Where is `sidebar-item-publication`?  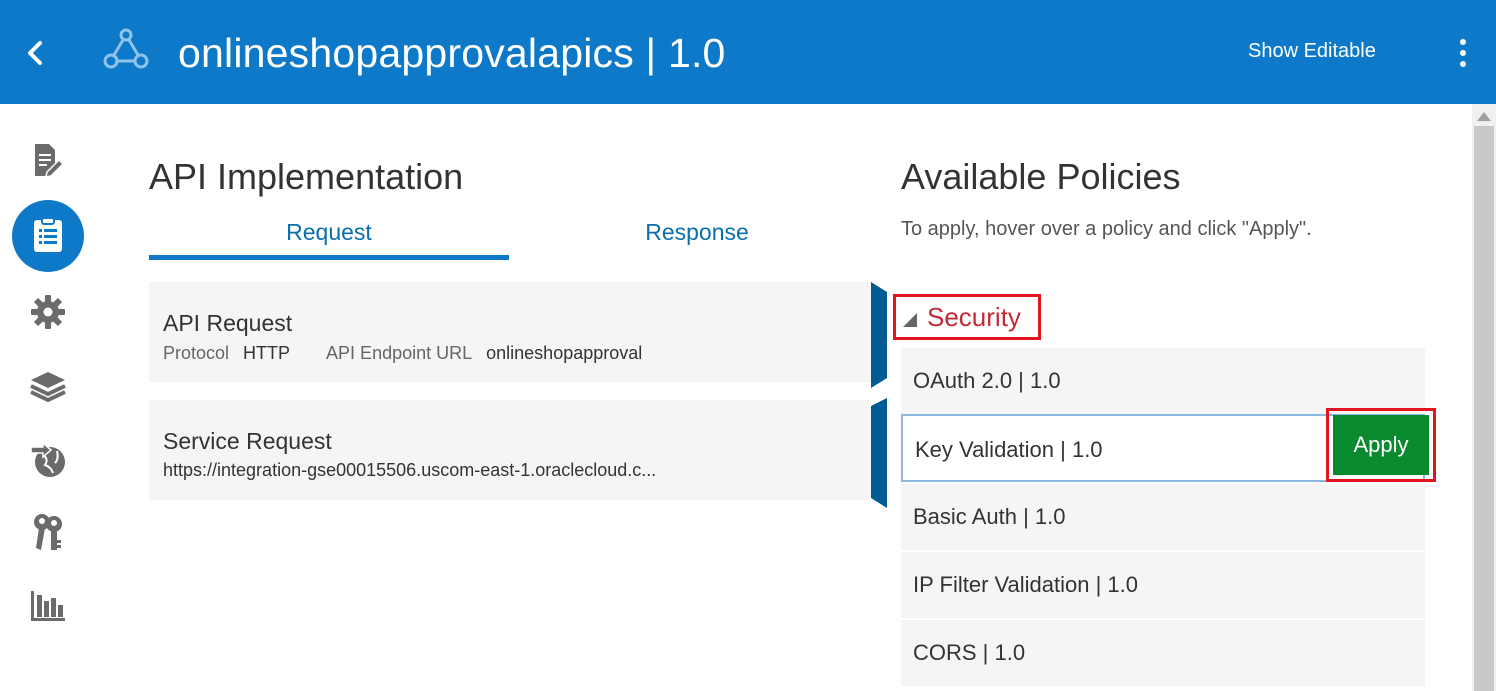 sidebar-item-publication is located at coordinates (48, 460).